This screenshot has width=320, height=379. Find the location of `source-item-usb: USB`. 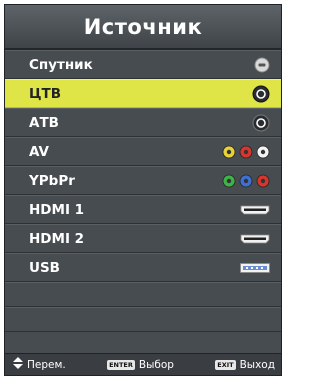

source-item-usb: USB is located at coordinates (143, 267).